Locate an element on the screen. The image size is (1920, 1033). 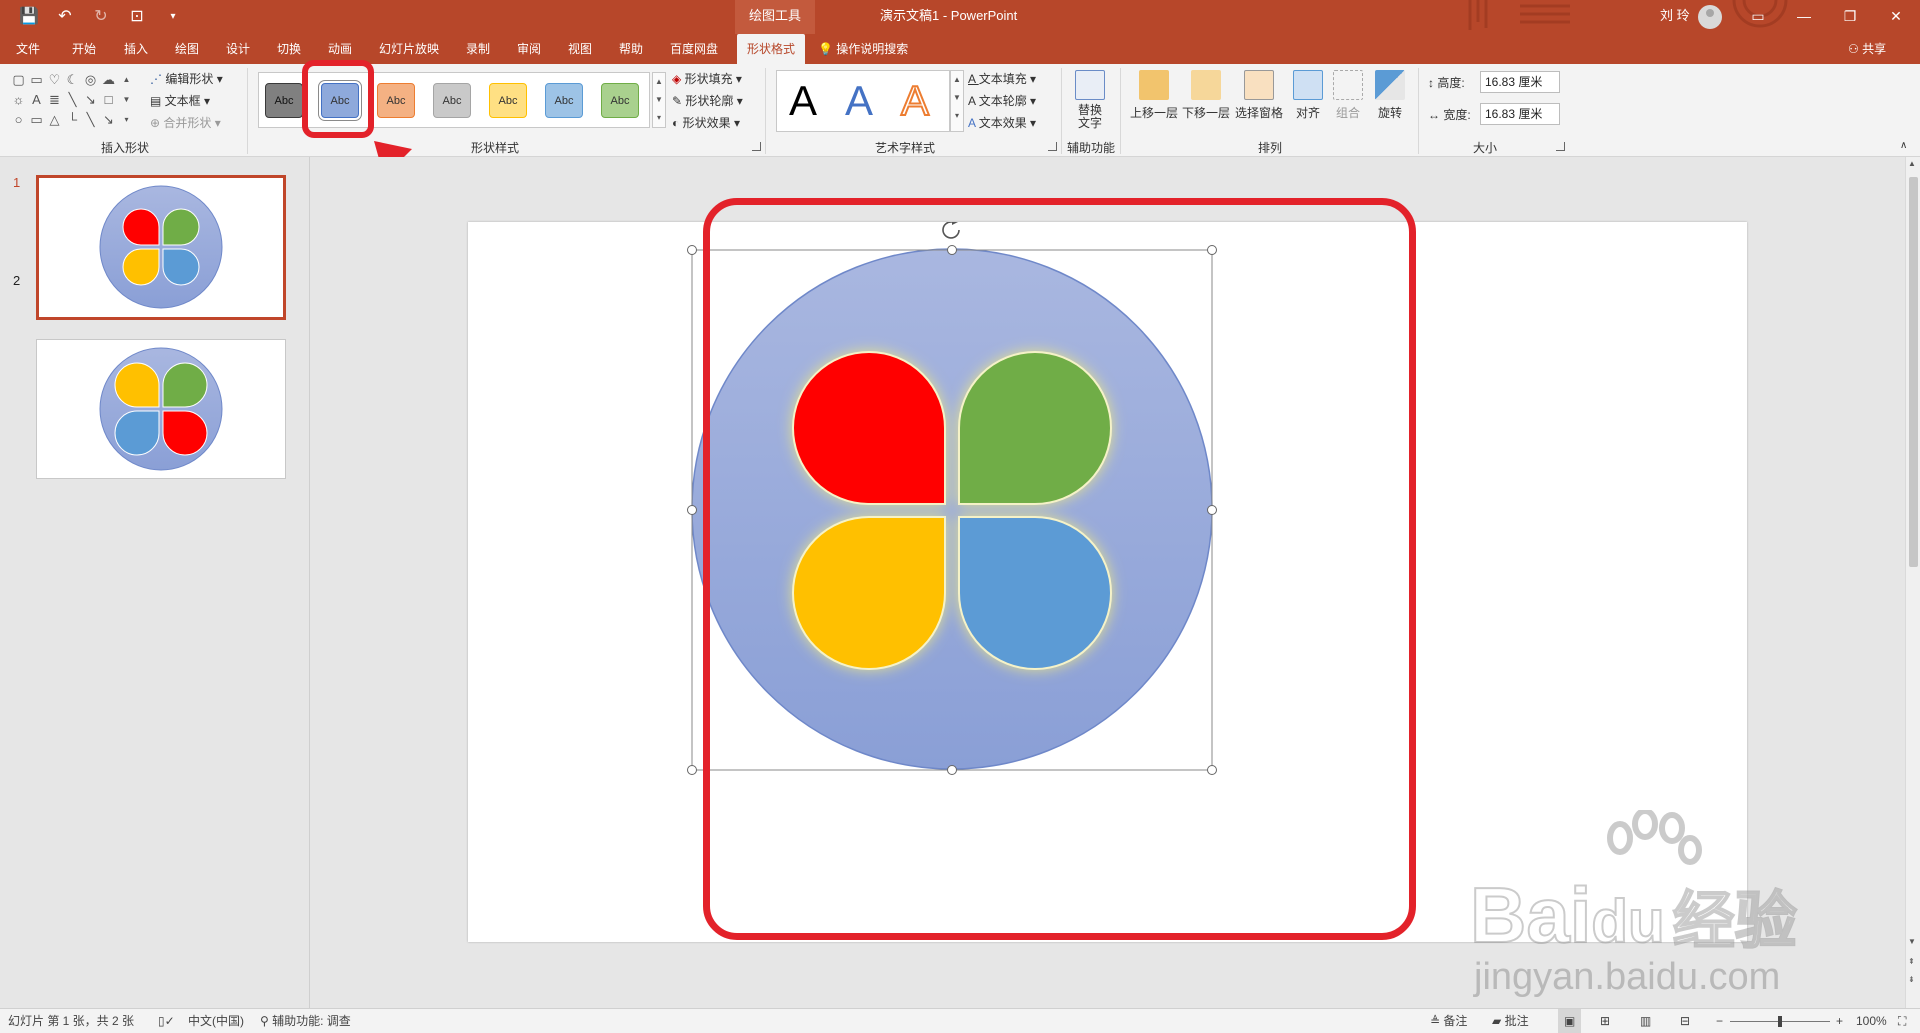
wordart-blue-sample: A is located at coordinates (859, 101).